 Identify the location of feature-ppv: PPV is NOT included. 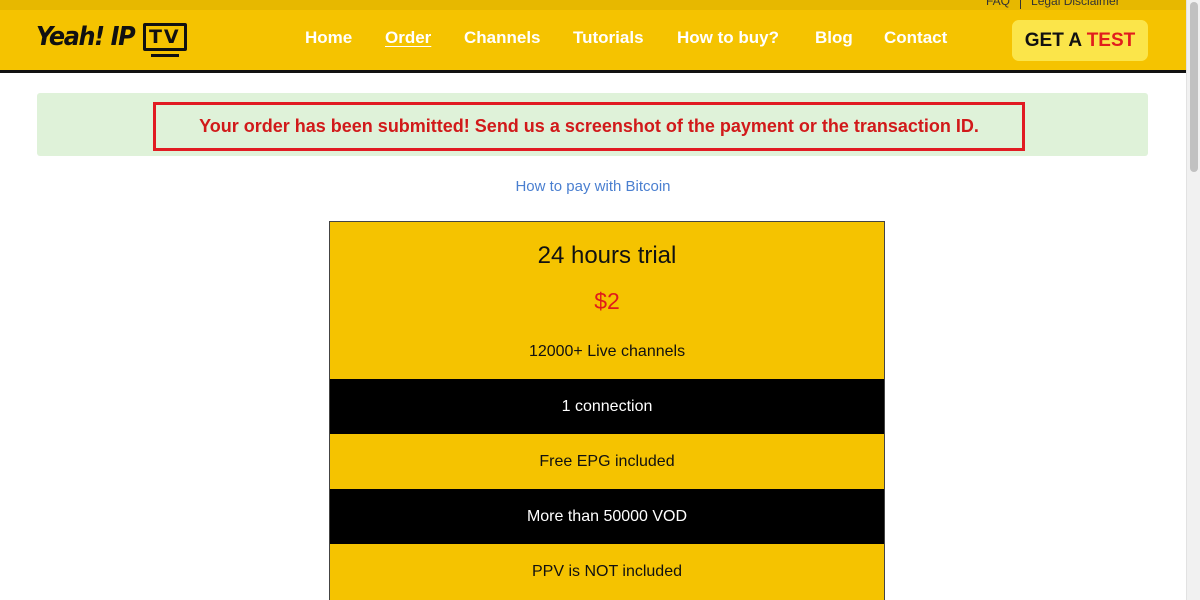
(607, 571).